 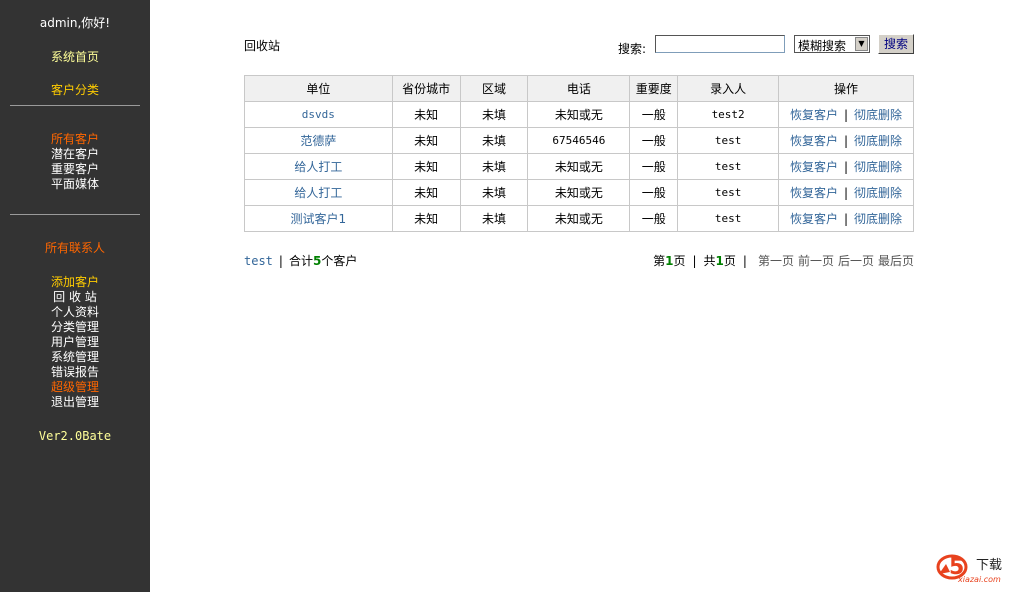 I want to click on search-button: 搜索, so click(x=896, y=44).